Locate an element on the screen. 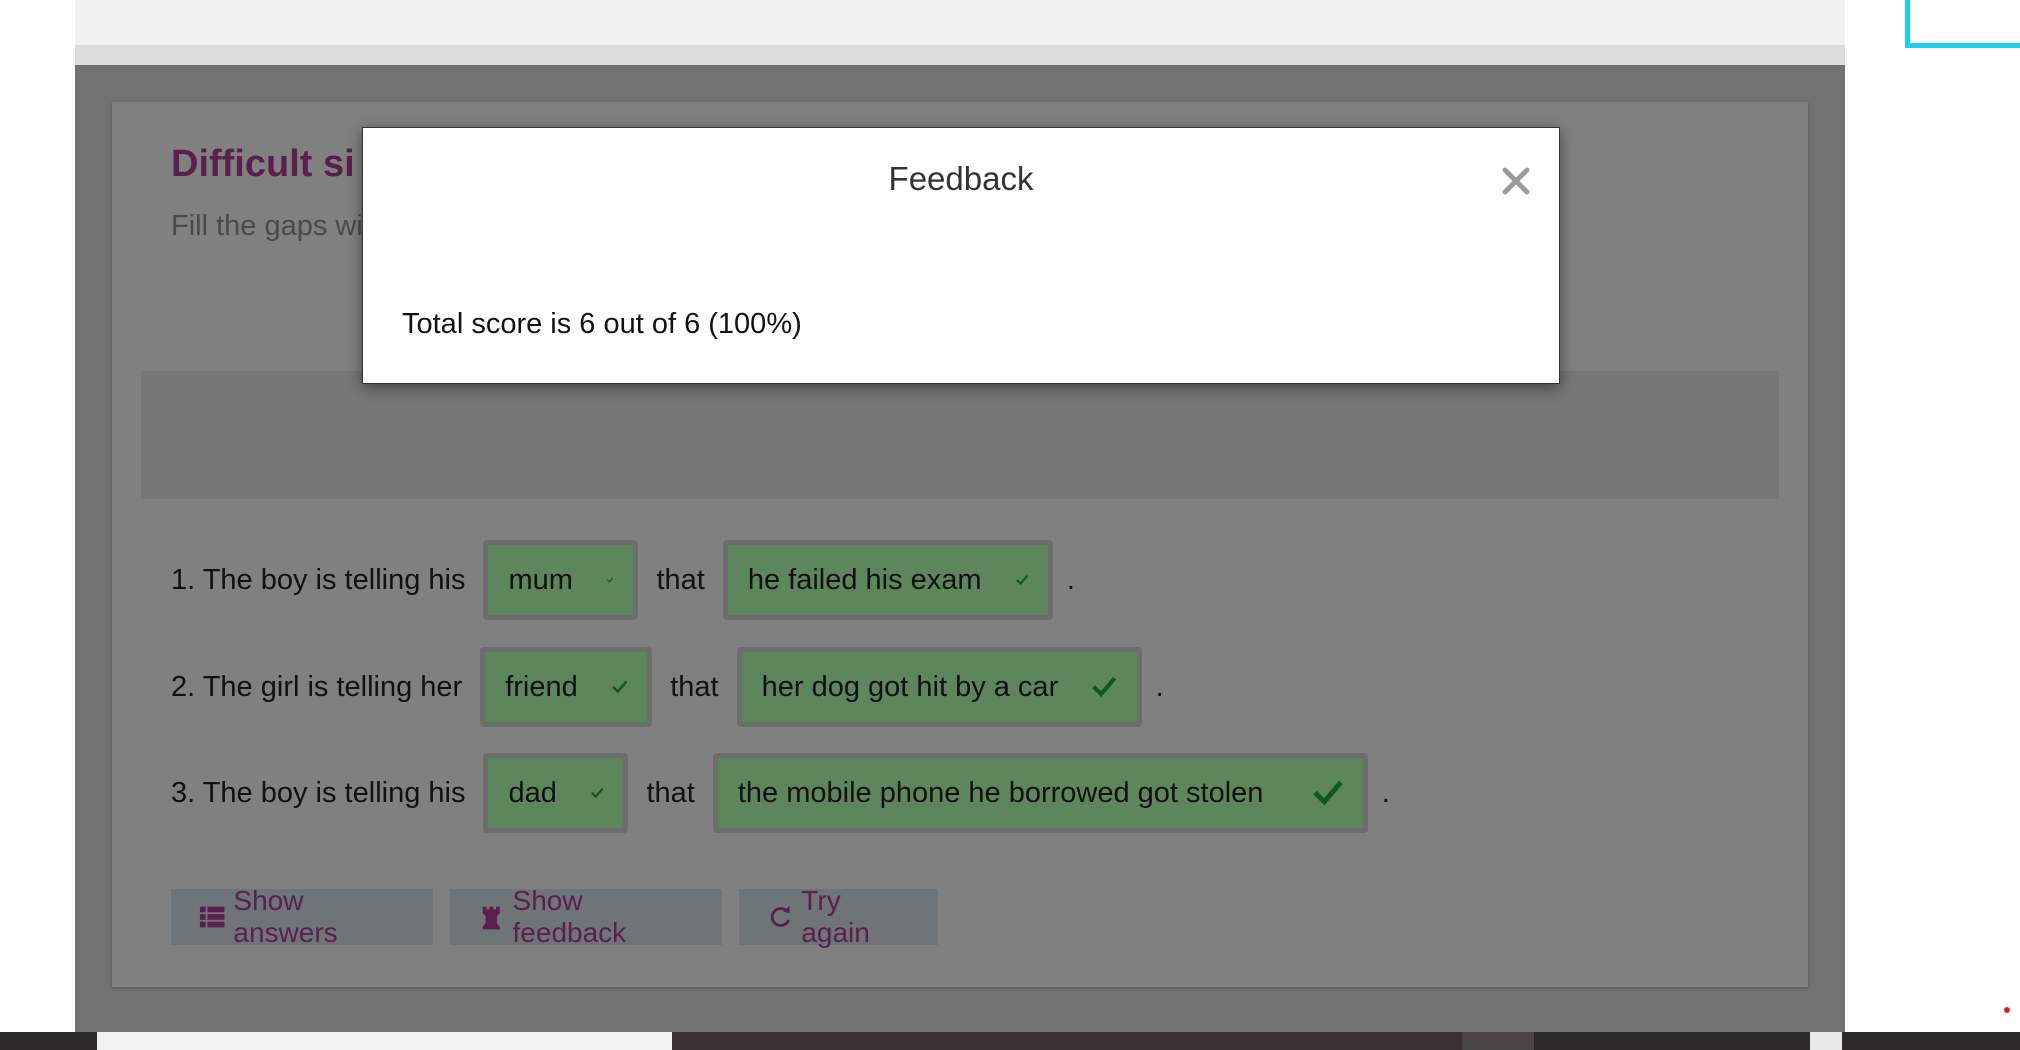  page-header-strip is located at coordinates (960, 22).